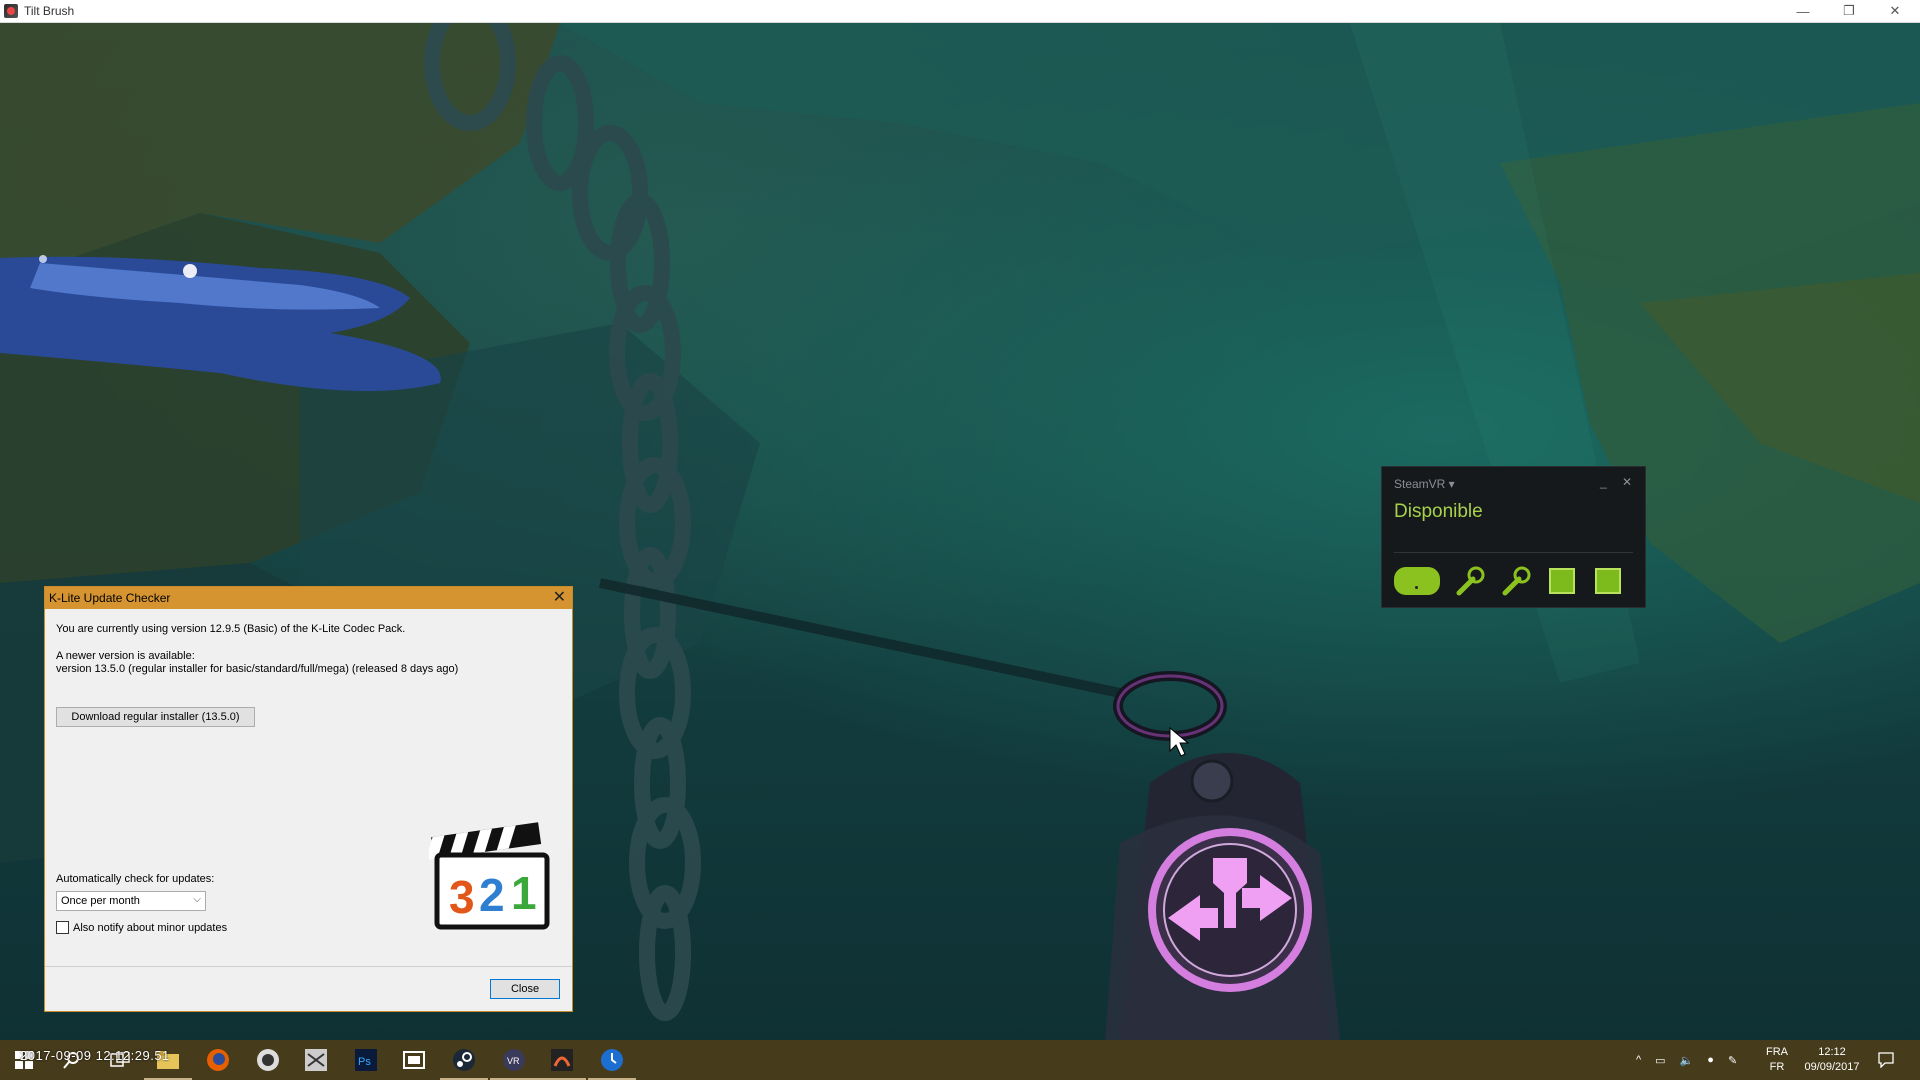 This screenshot has width=1920, height=1080. Describe the element at coordinates (562, 1063) in the screenshot. I see `tilt-brush-icon` at that location.